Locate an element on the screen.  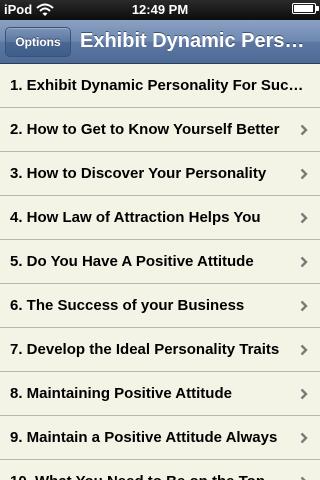
list-item: 6. The Success of your Business is located at coordinates (160, 306).